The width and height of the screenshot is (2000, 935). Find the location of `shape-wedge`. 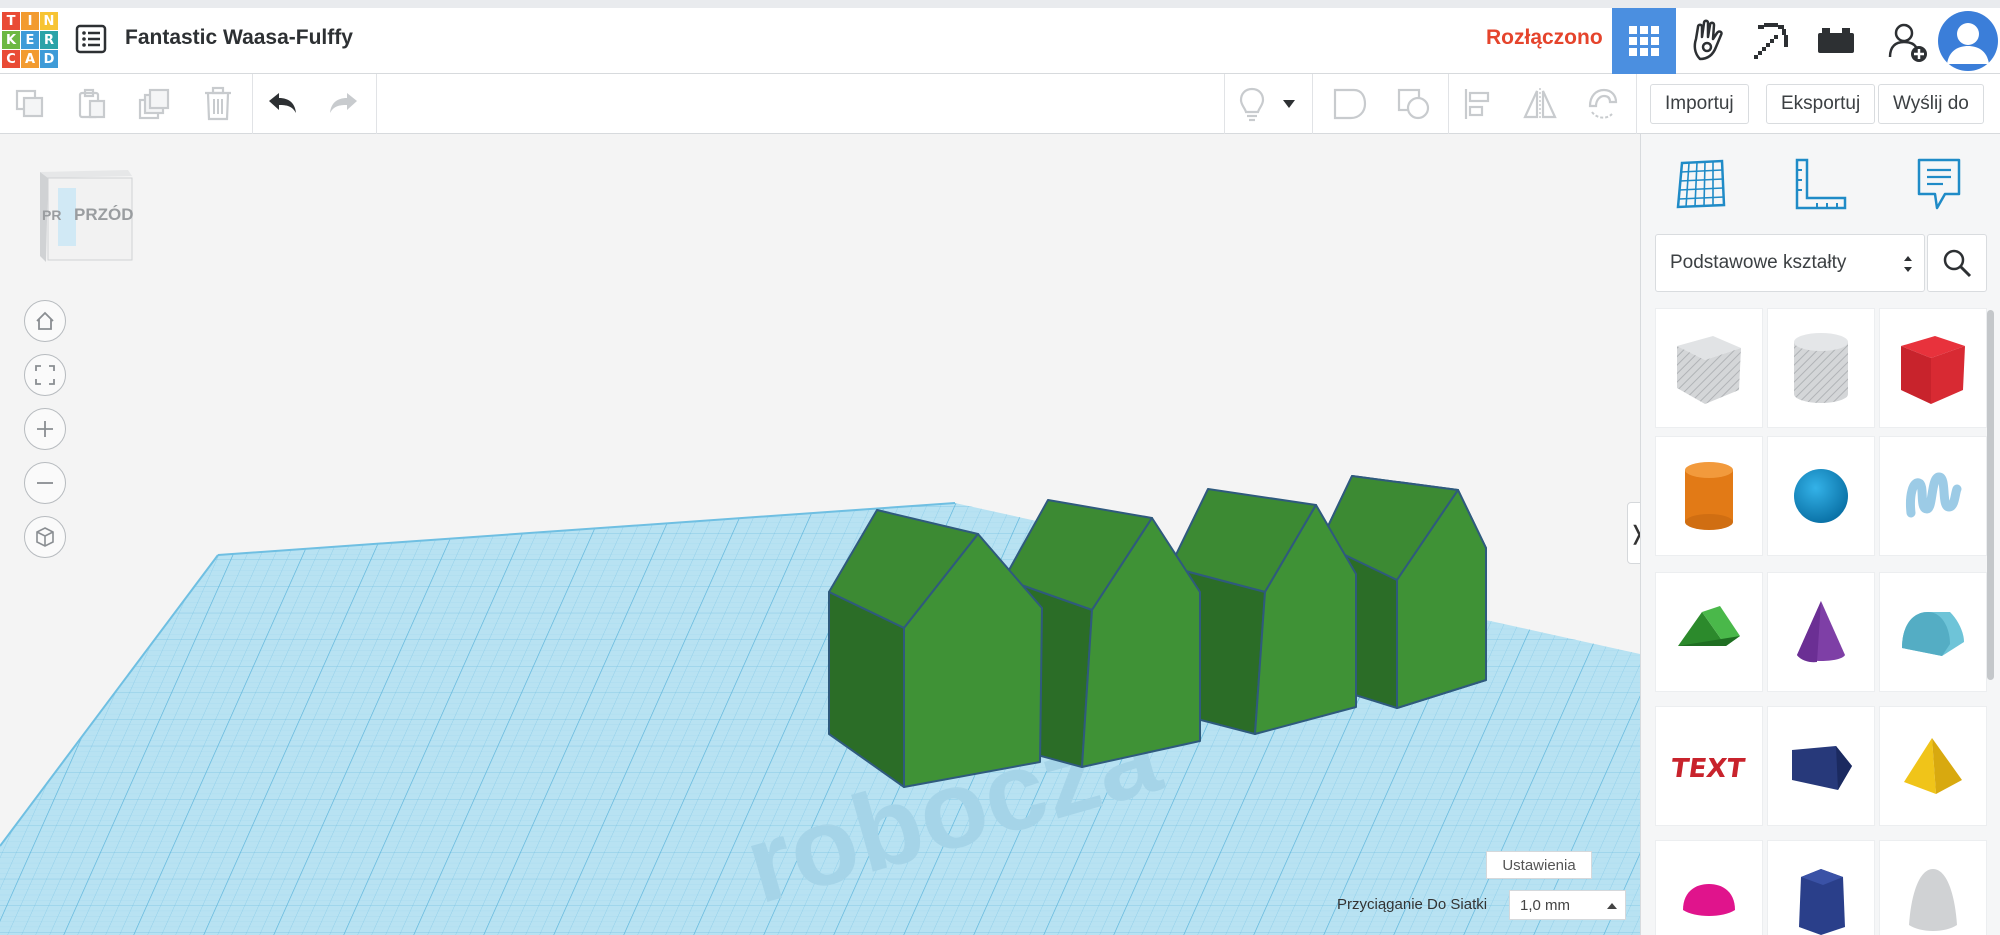

shape-wedge is located at coordinates (1821, 766).